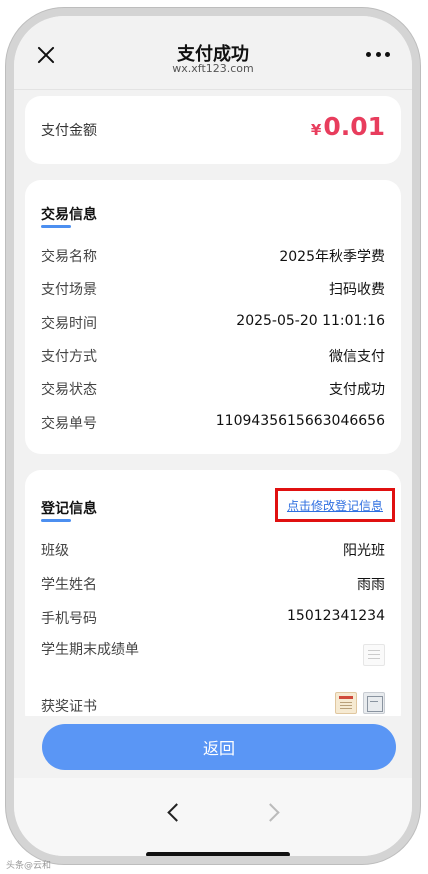  Describe the element at coordinates (213, 256) in the screenshot. I see `trade-row-name: 交易名称 2025年秋季学费` at that location.